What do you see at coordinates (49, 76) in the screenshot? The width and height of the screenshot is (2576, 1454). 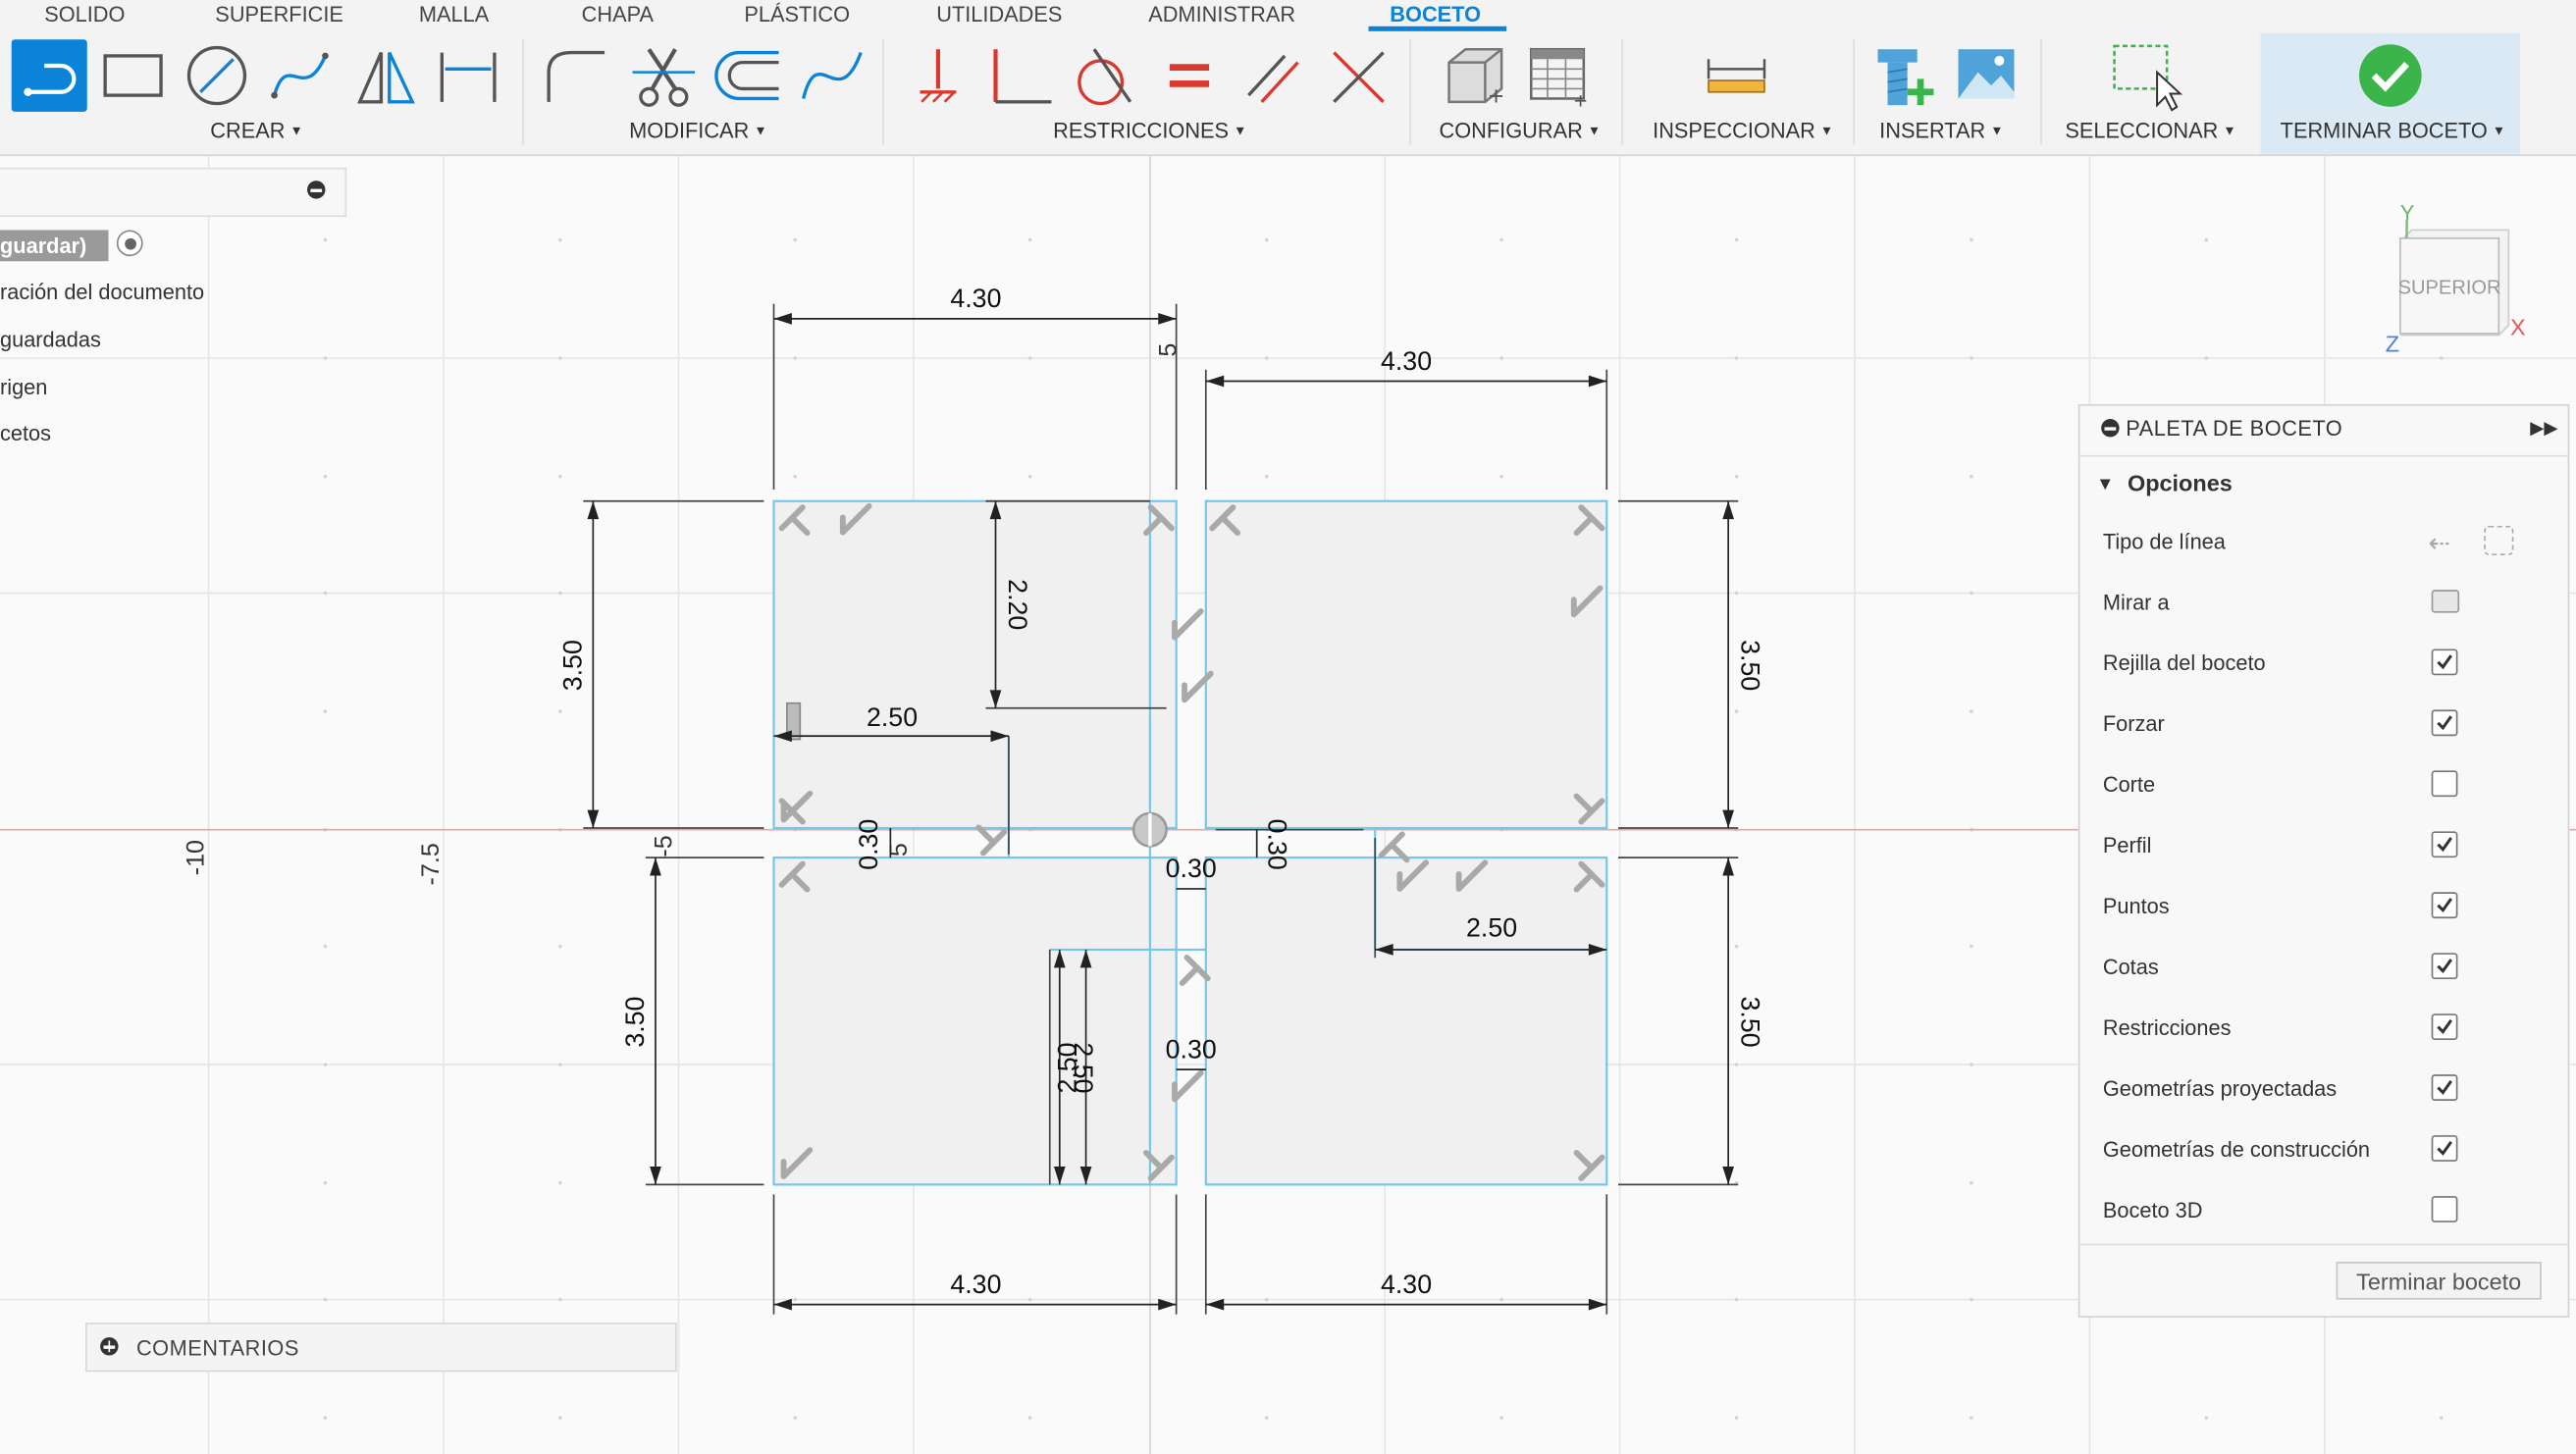 I see `line-tool-button` at bounding box center [49, 76].